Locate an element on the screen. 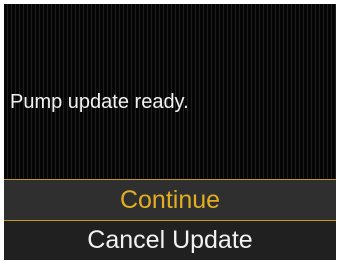  update-message: Pump update ready. is located at coordinates (99, 102).